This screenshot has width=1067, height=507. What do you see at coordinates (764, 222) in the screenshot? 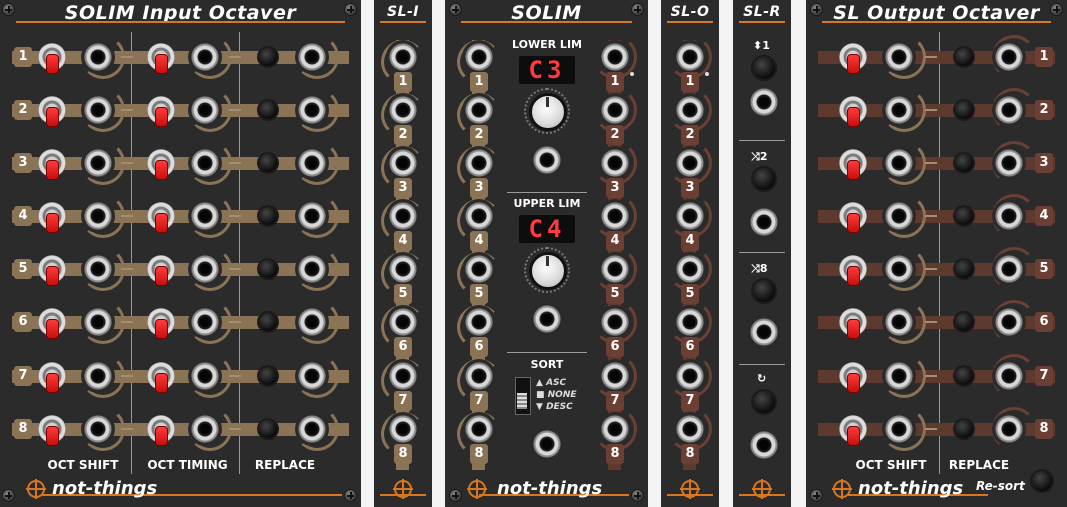
I see `shuffle-2-input` at bounding box center [764, 222].